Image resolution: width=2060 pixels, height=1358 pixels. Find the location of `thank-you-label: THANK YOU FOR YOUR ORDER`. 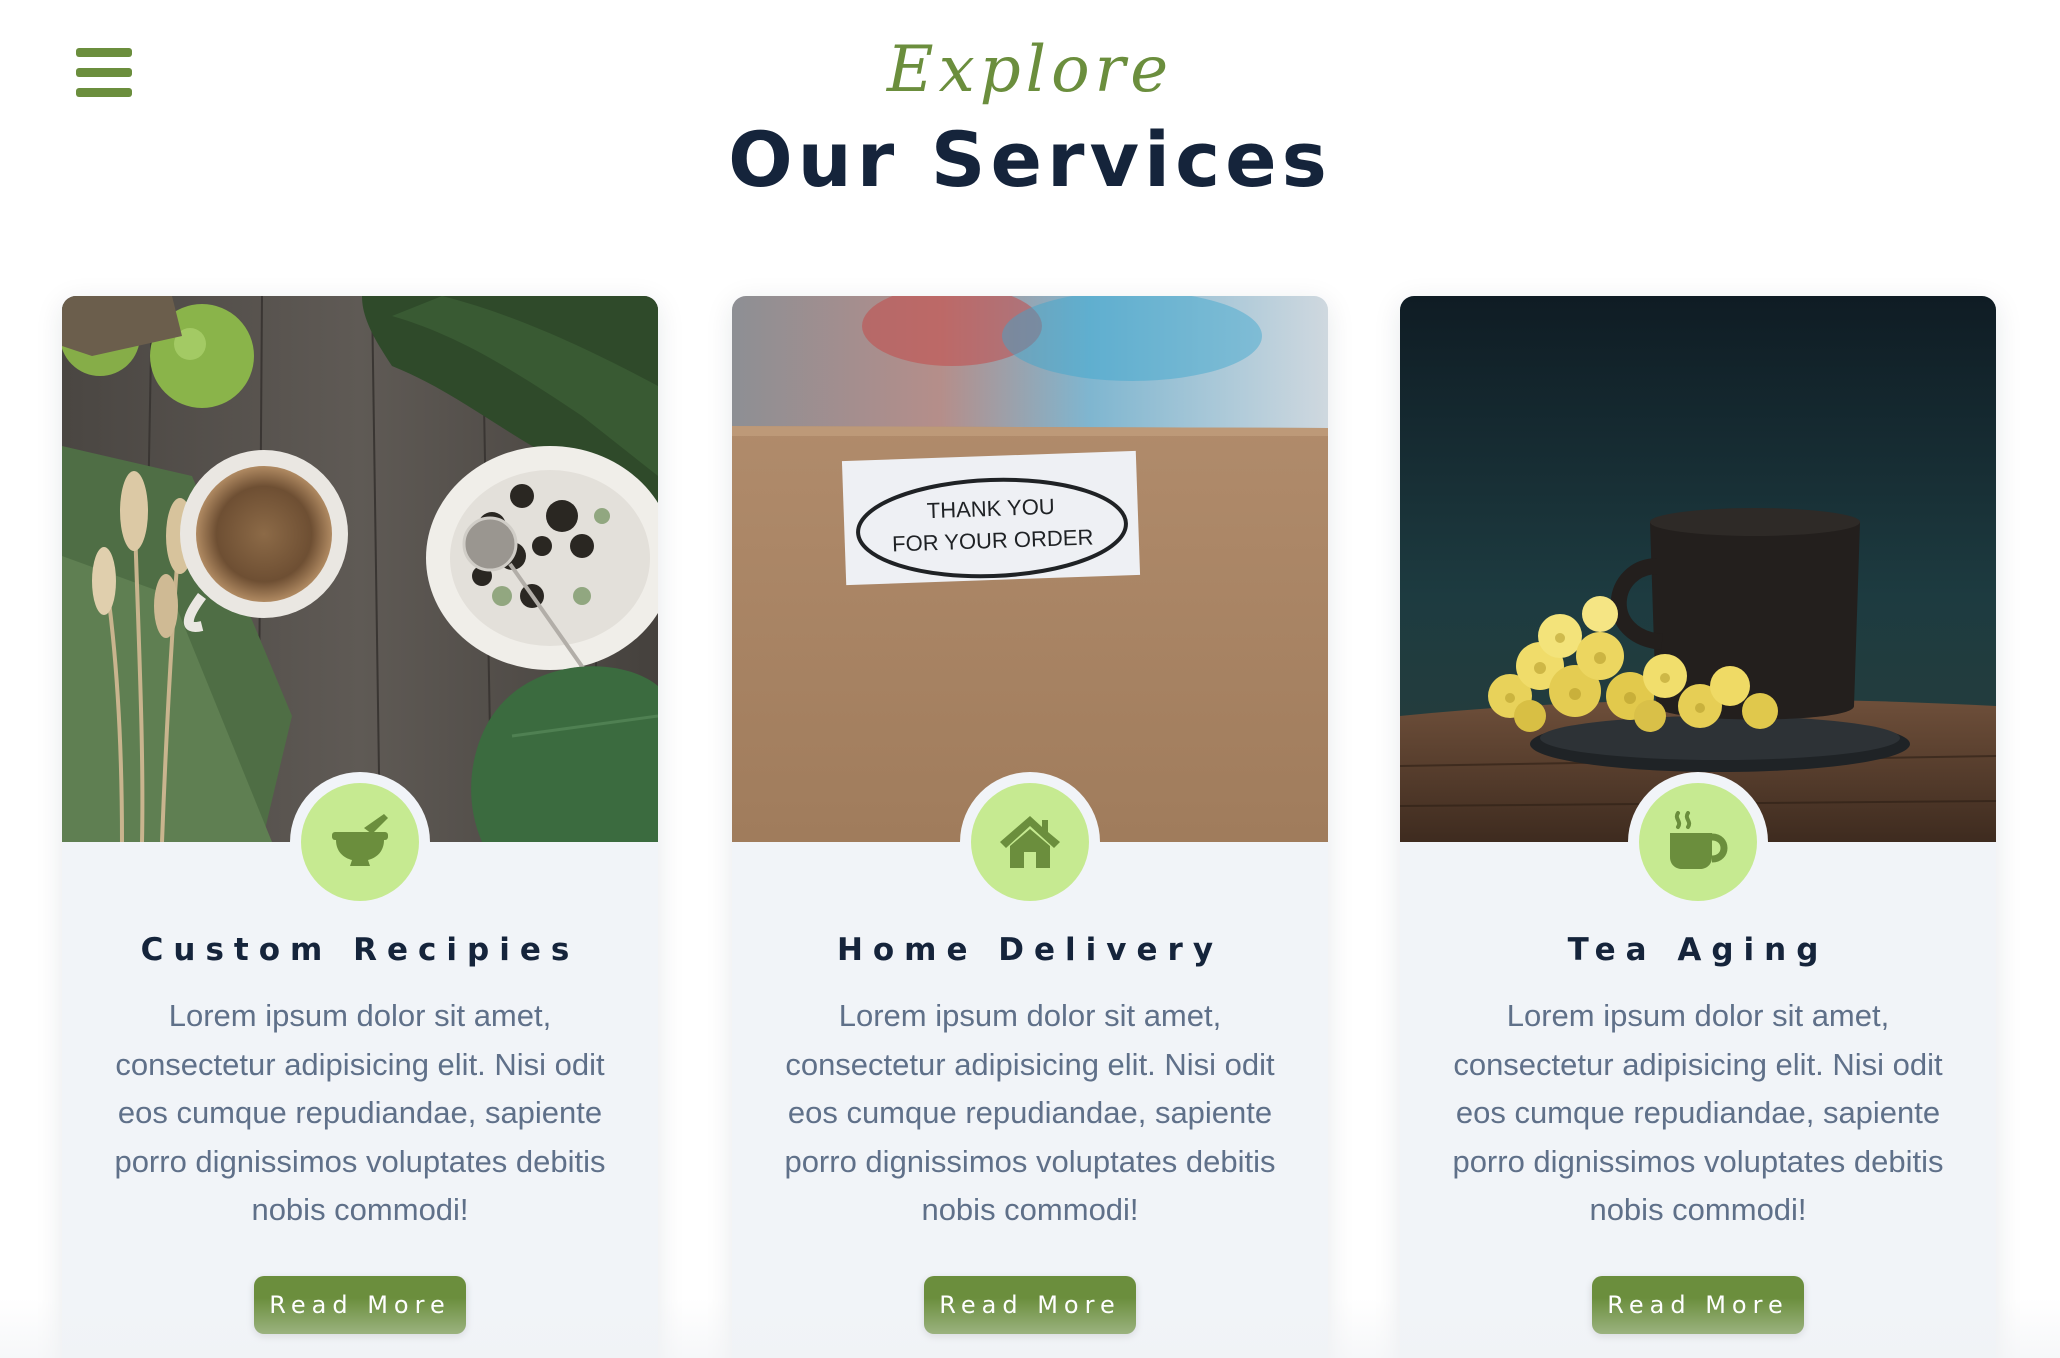

thank-you-label: THANK YOU FOR YOUR ORDER is located at coordinates (991, 518).